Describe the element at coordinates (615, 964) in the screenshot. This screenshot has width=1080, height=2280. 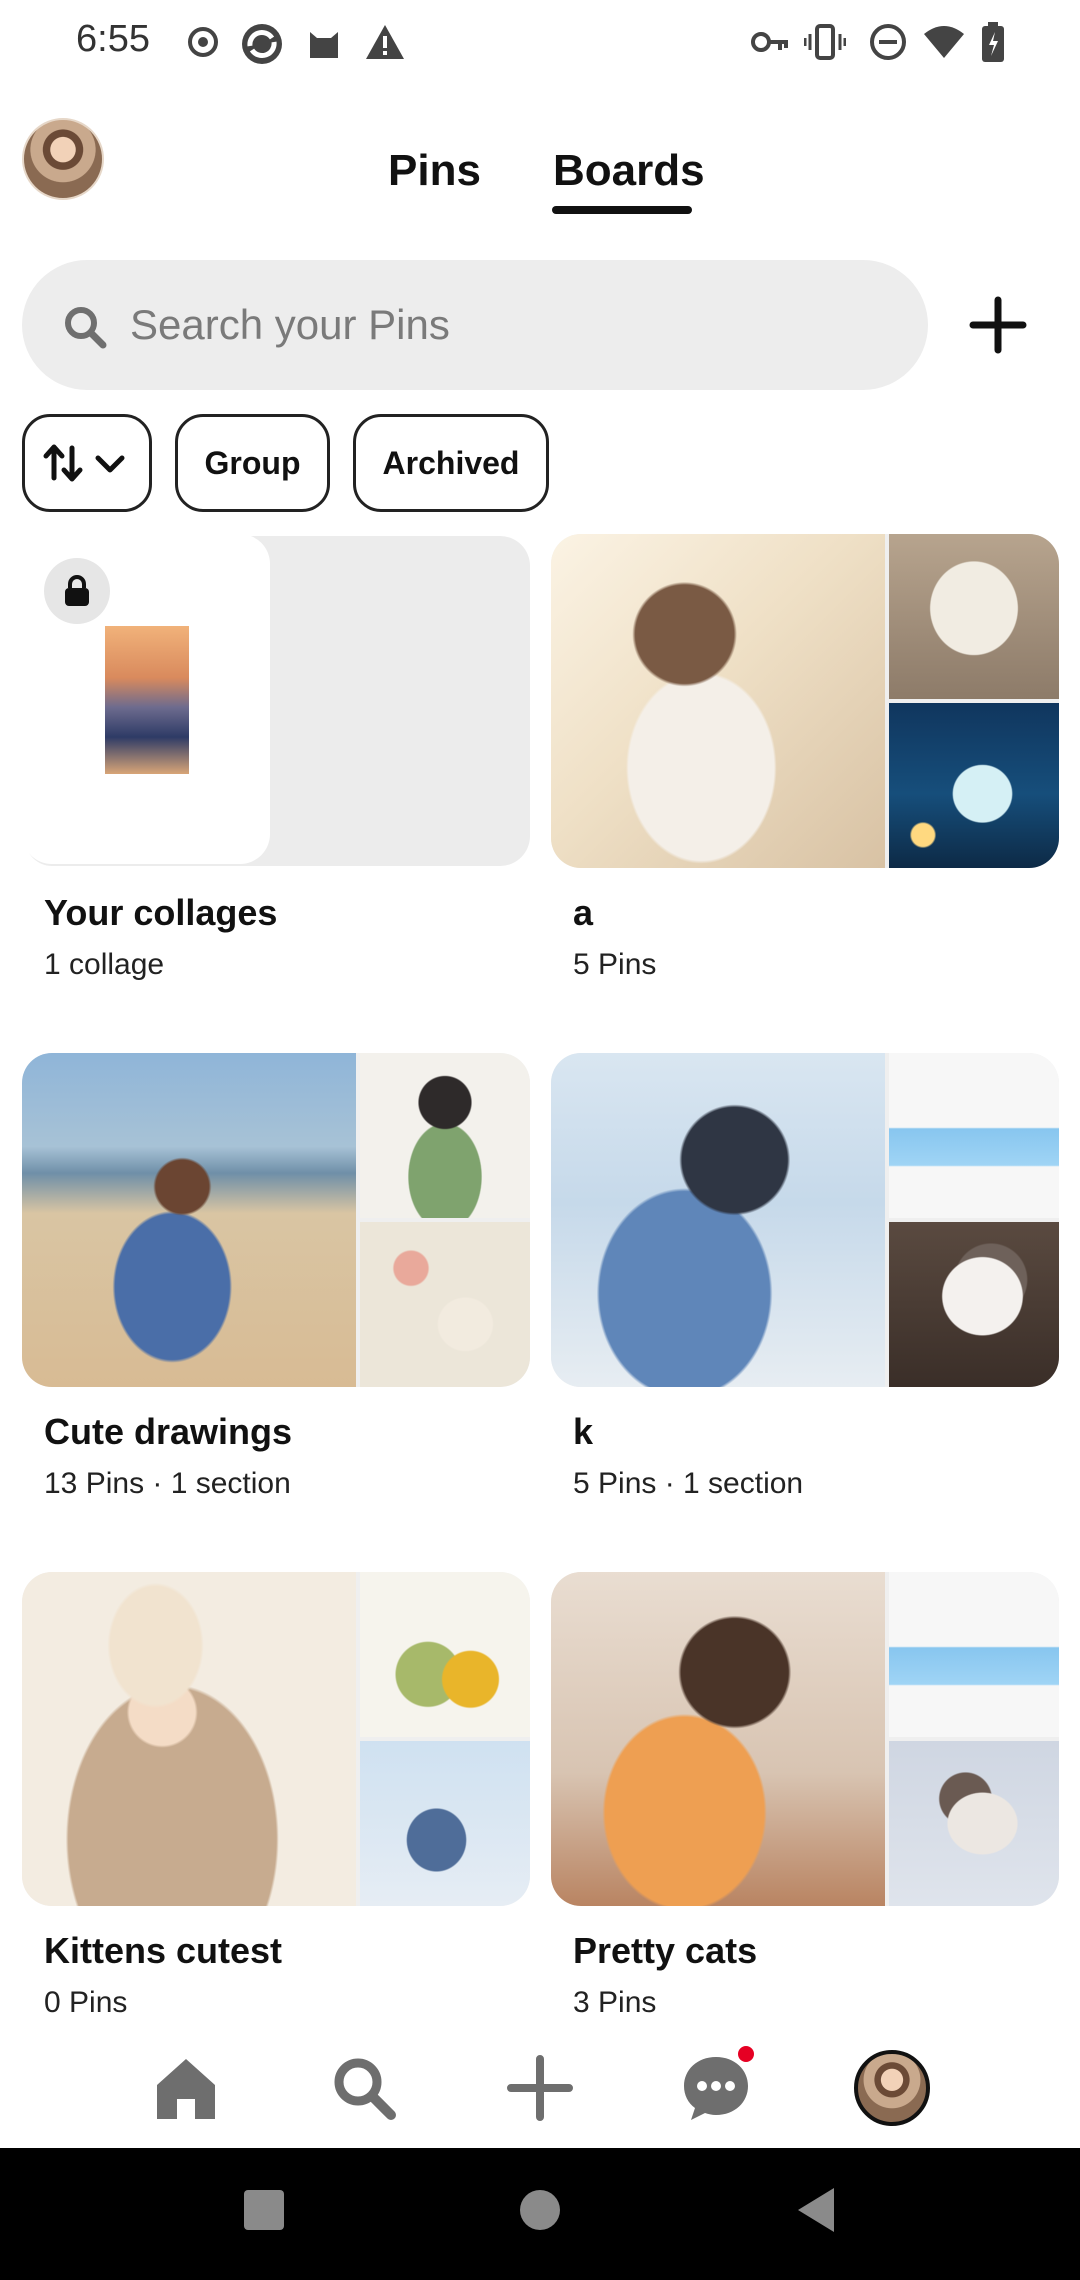
I see `board-meta: 5 Pins` at that location.